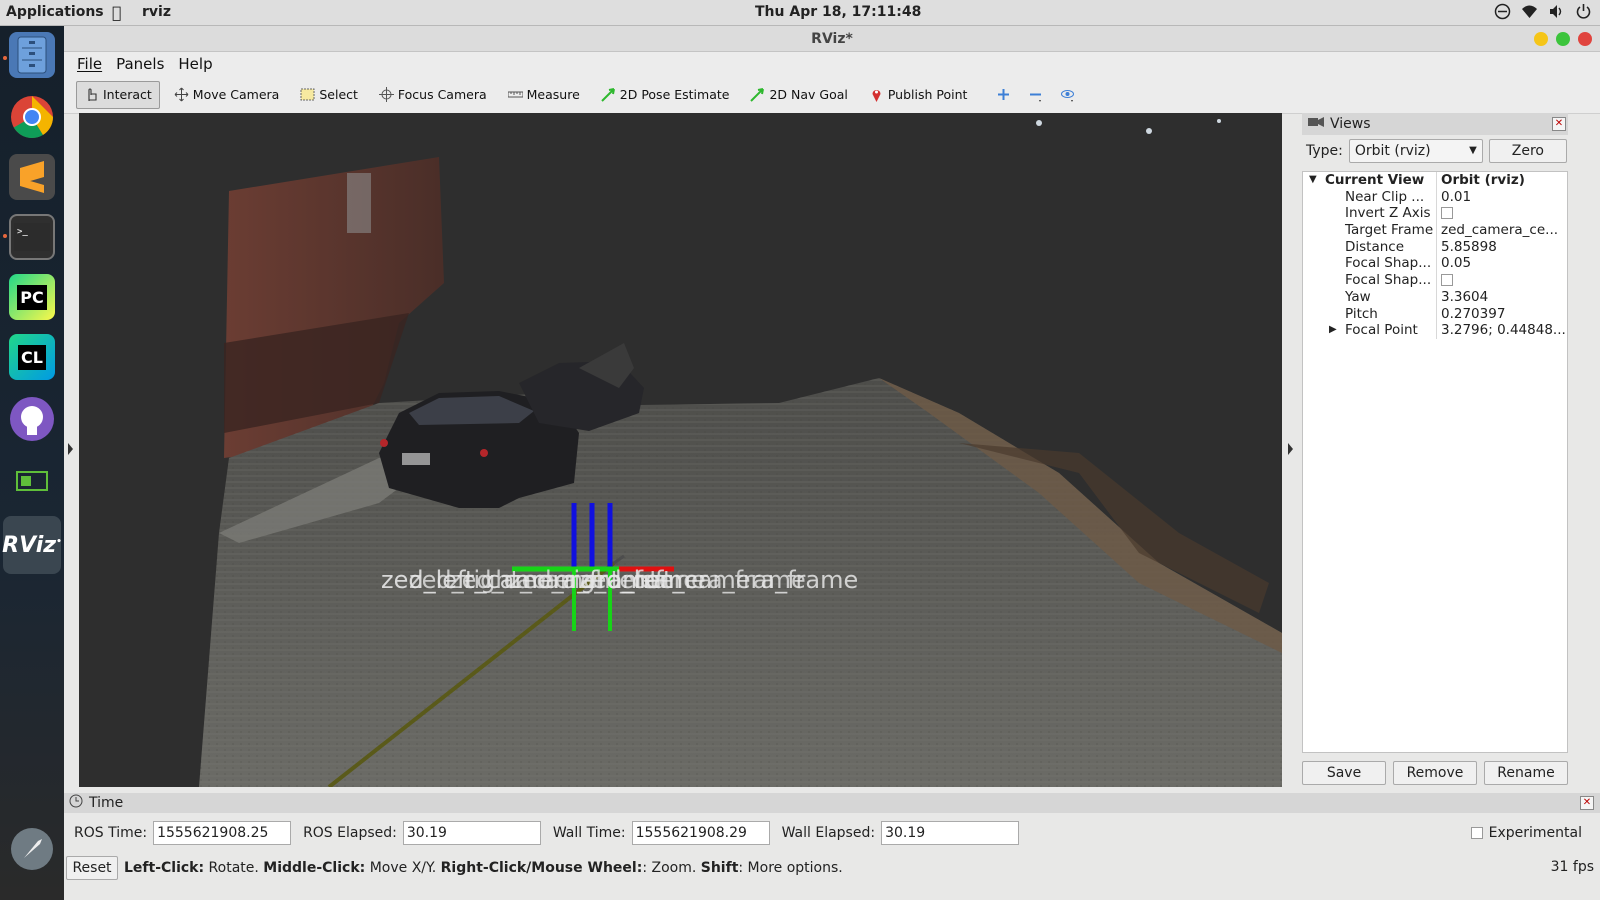 This screenshot has width=1600, height=900. I want to click on views-panel-title: Views, so click(1350, 124).